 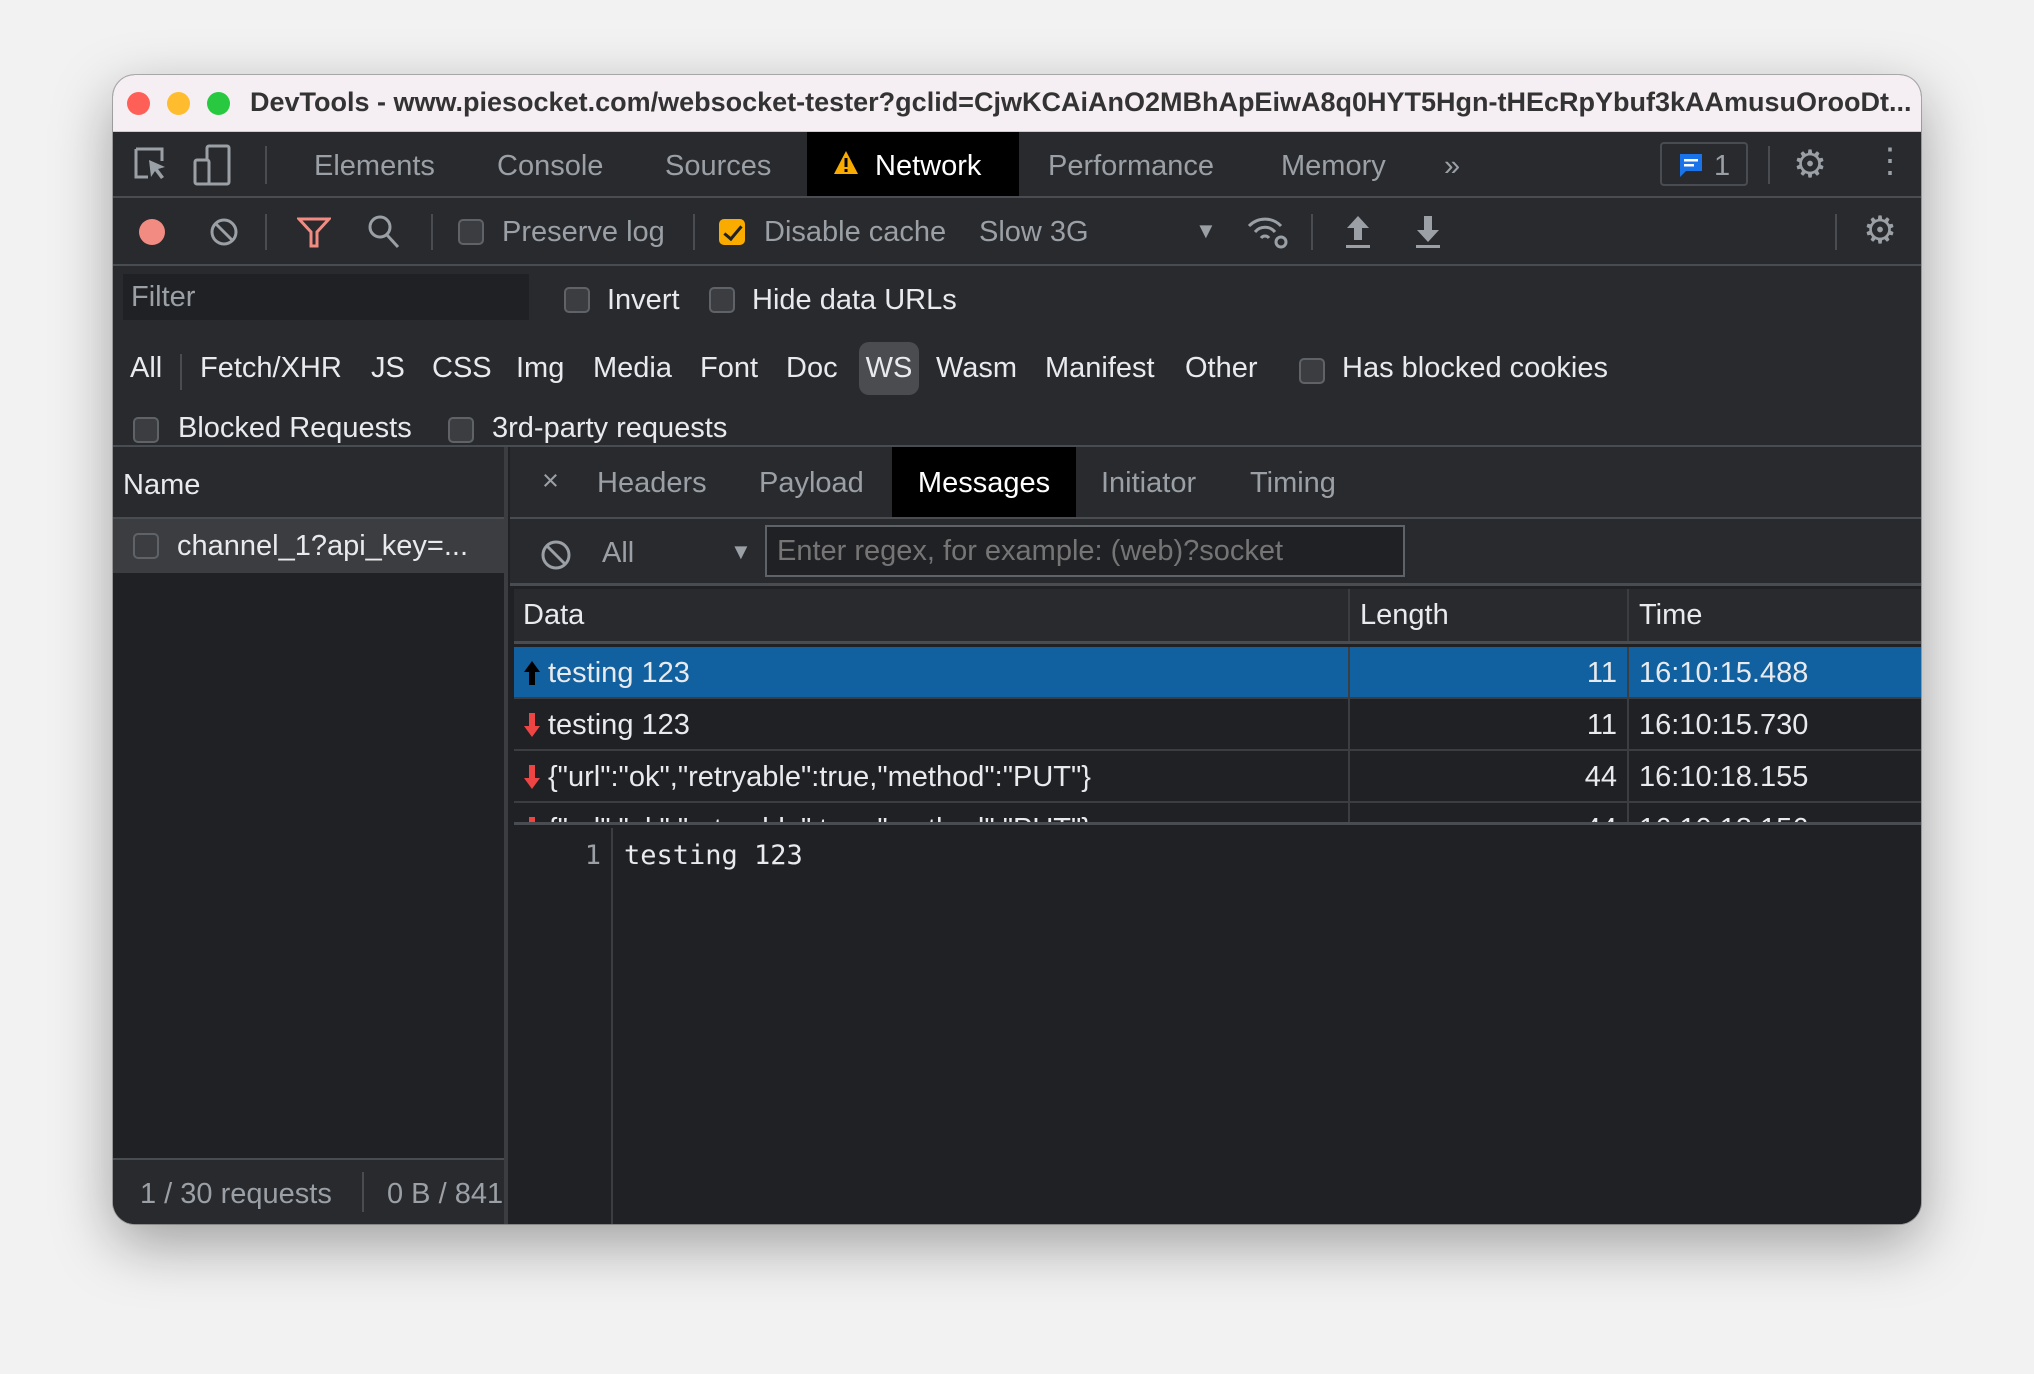 What do you see at coordinates (713, 855) in the screenshot?
I see `message-content: testing 123` at bounding box center [713, 855].